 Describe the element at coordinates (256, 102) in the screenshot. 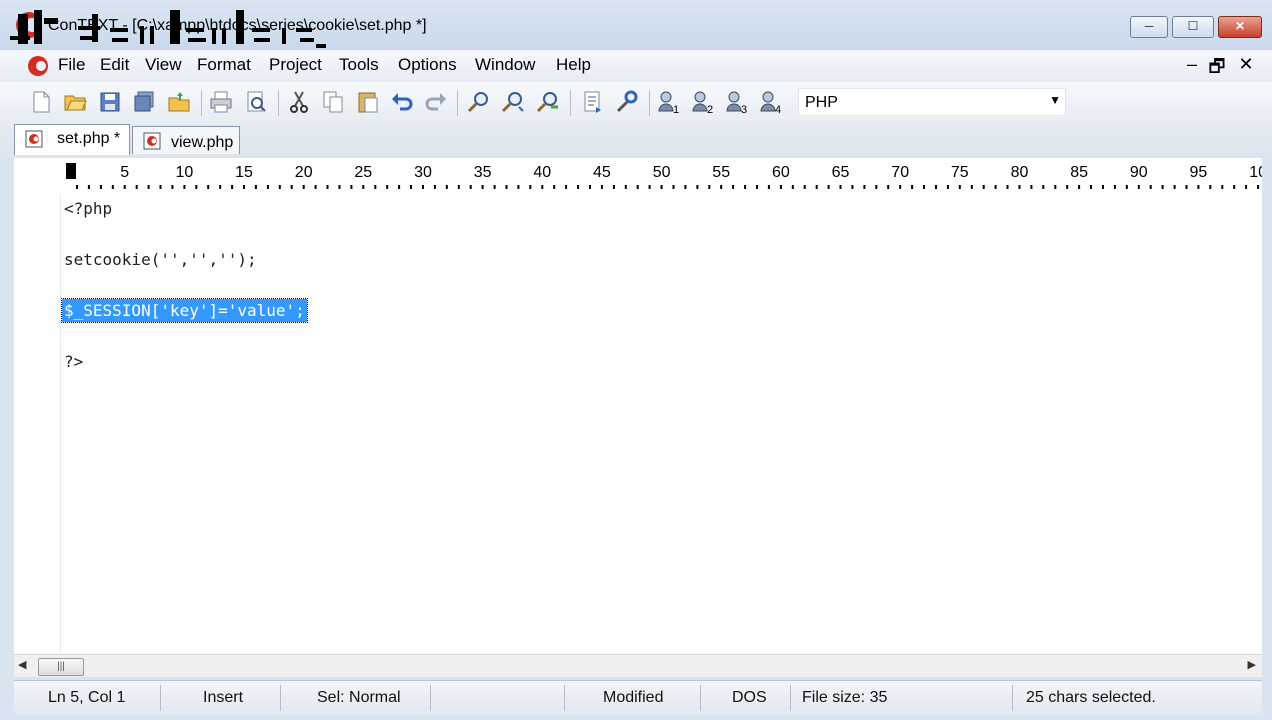

I see `print-preview-icon` at that location.